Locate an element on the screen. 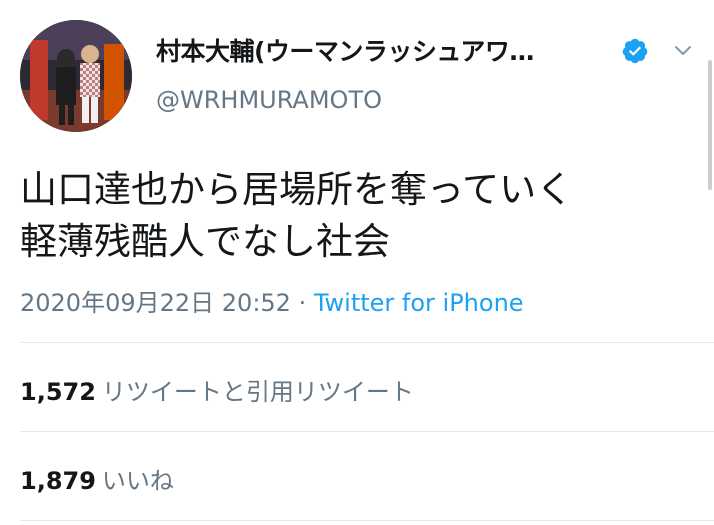 The height and width of the screenshot is (525, 714). retweets-stat: 1,572 リツイートと引用リツイート is located at coordinates (217, 389).